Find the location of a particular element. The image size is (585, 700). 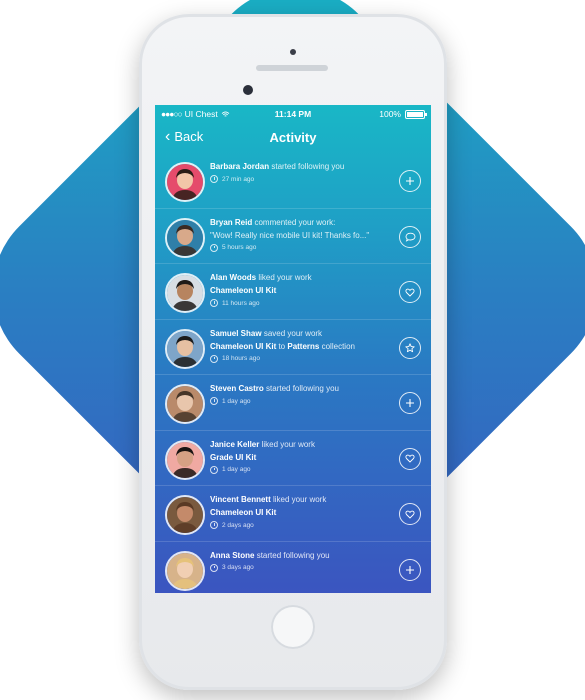

activity-detail: Chameleon UI Kit to Patterns collection is located at coordinates (301, 346).